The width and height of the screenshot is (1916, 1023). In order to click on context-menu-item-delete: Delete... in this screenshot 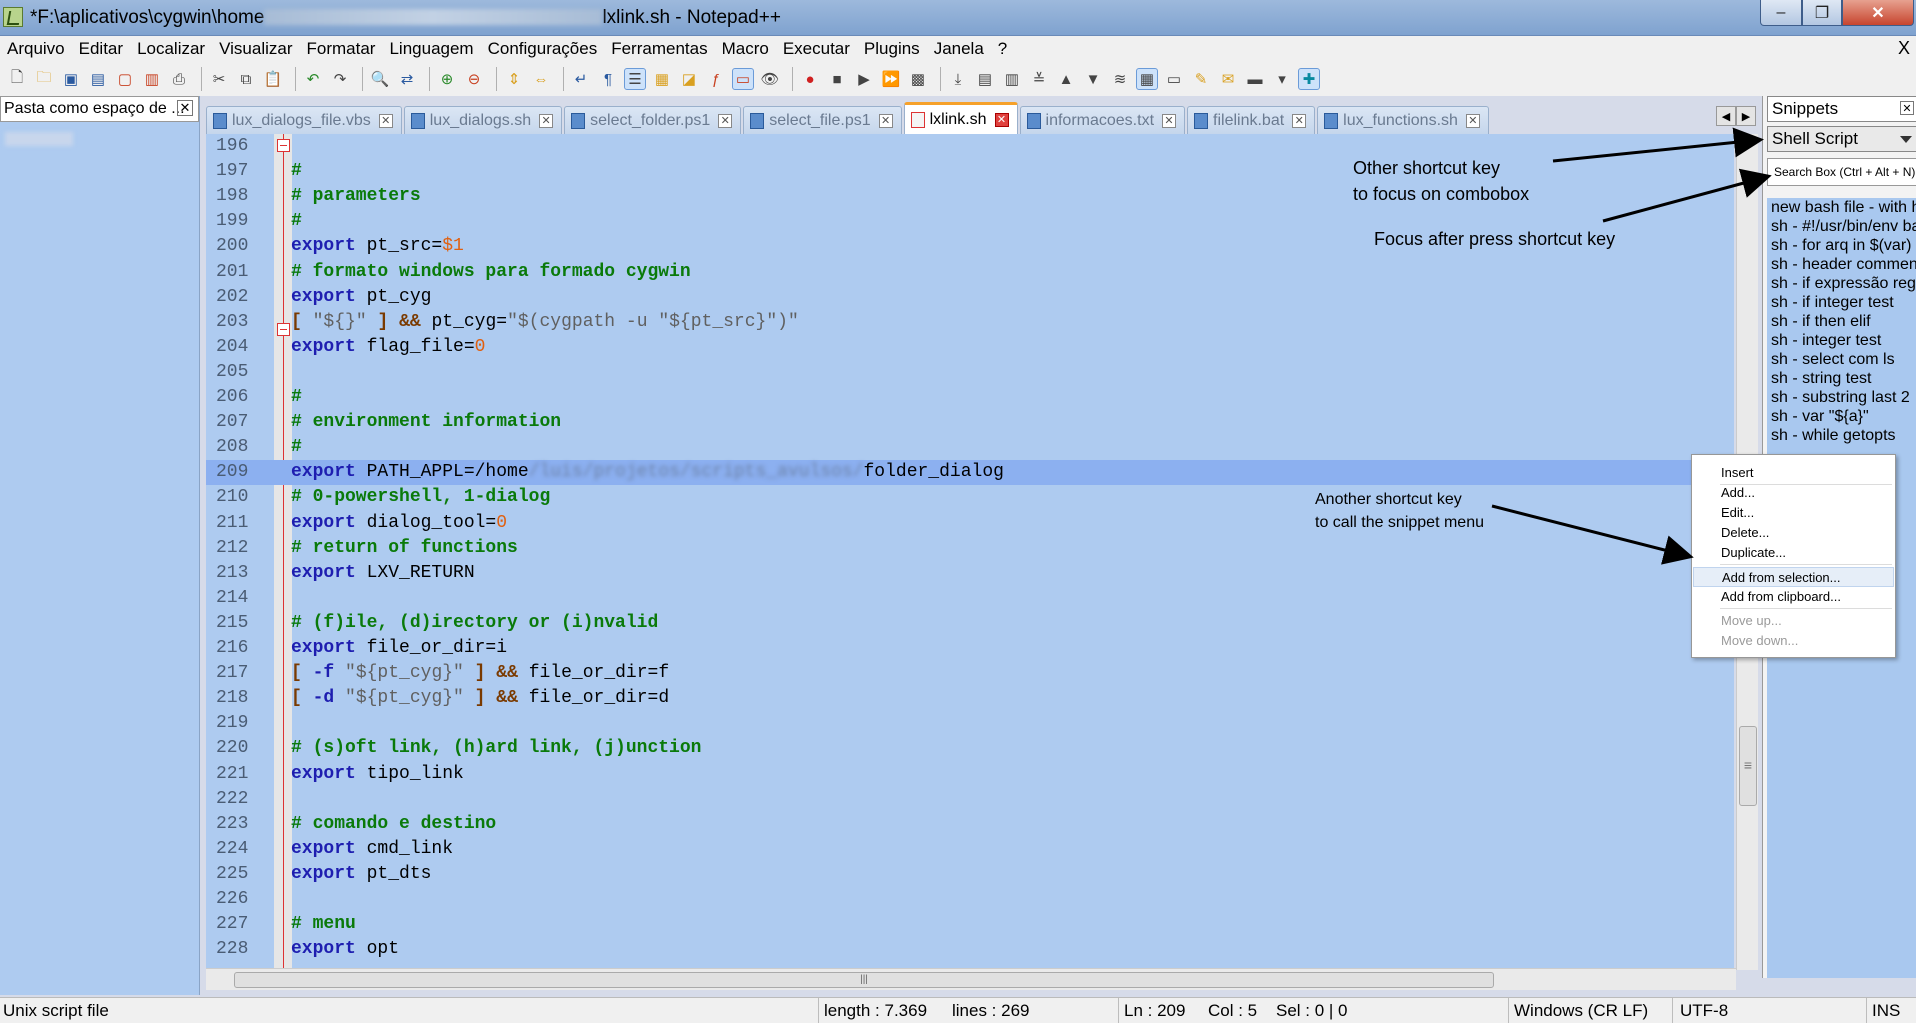, I will do `click(1793, 533)`.